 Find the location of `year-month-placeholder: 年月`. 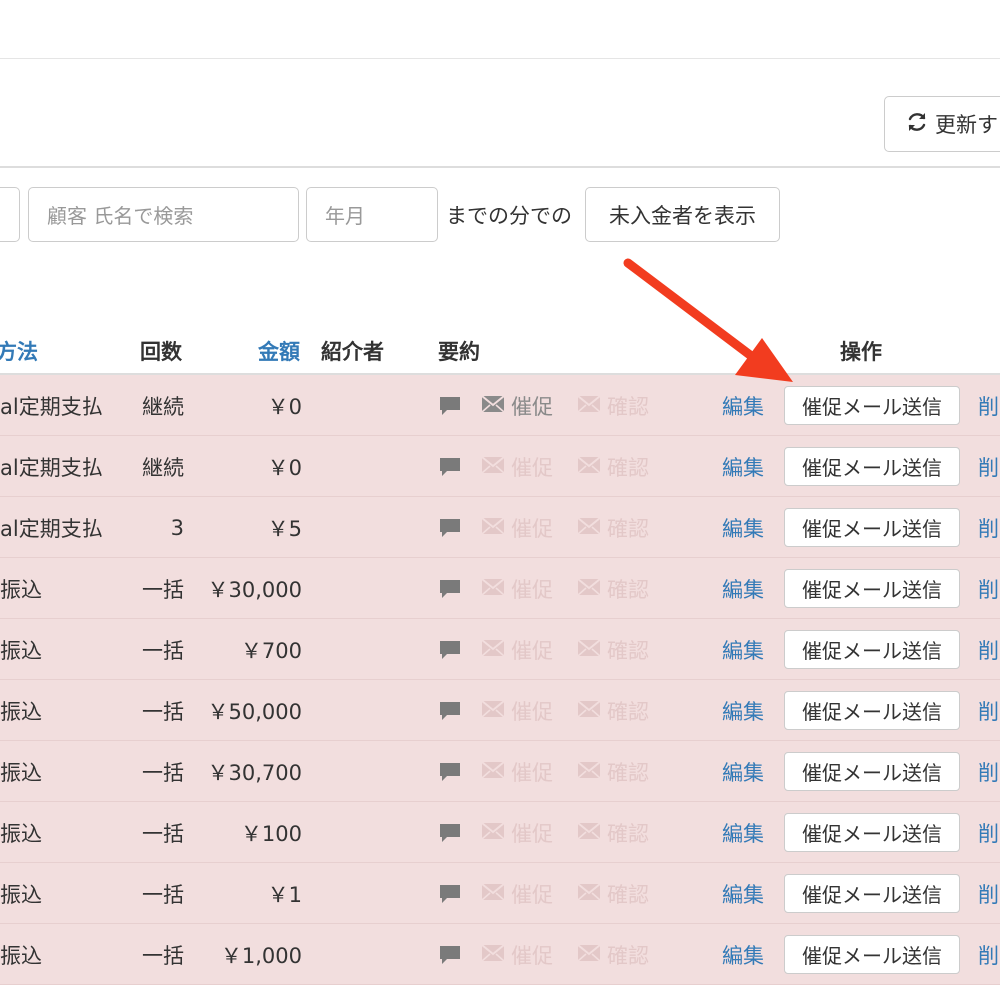

year-month-placeholder: 年月 is located at coordinates (345, 216).